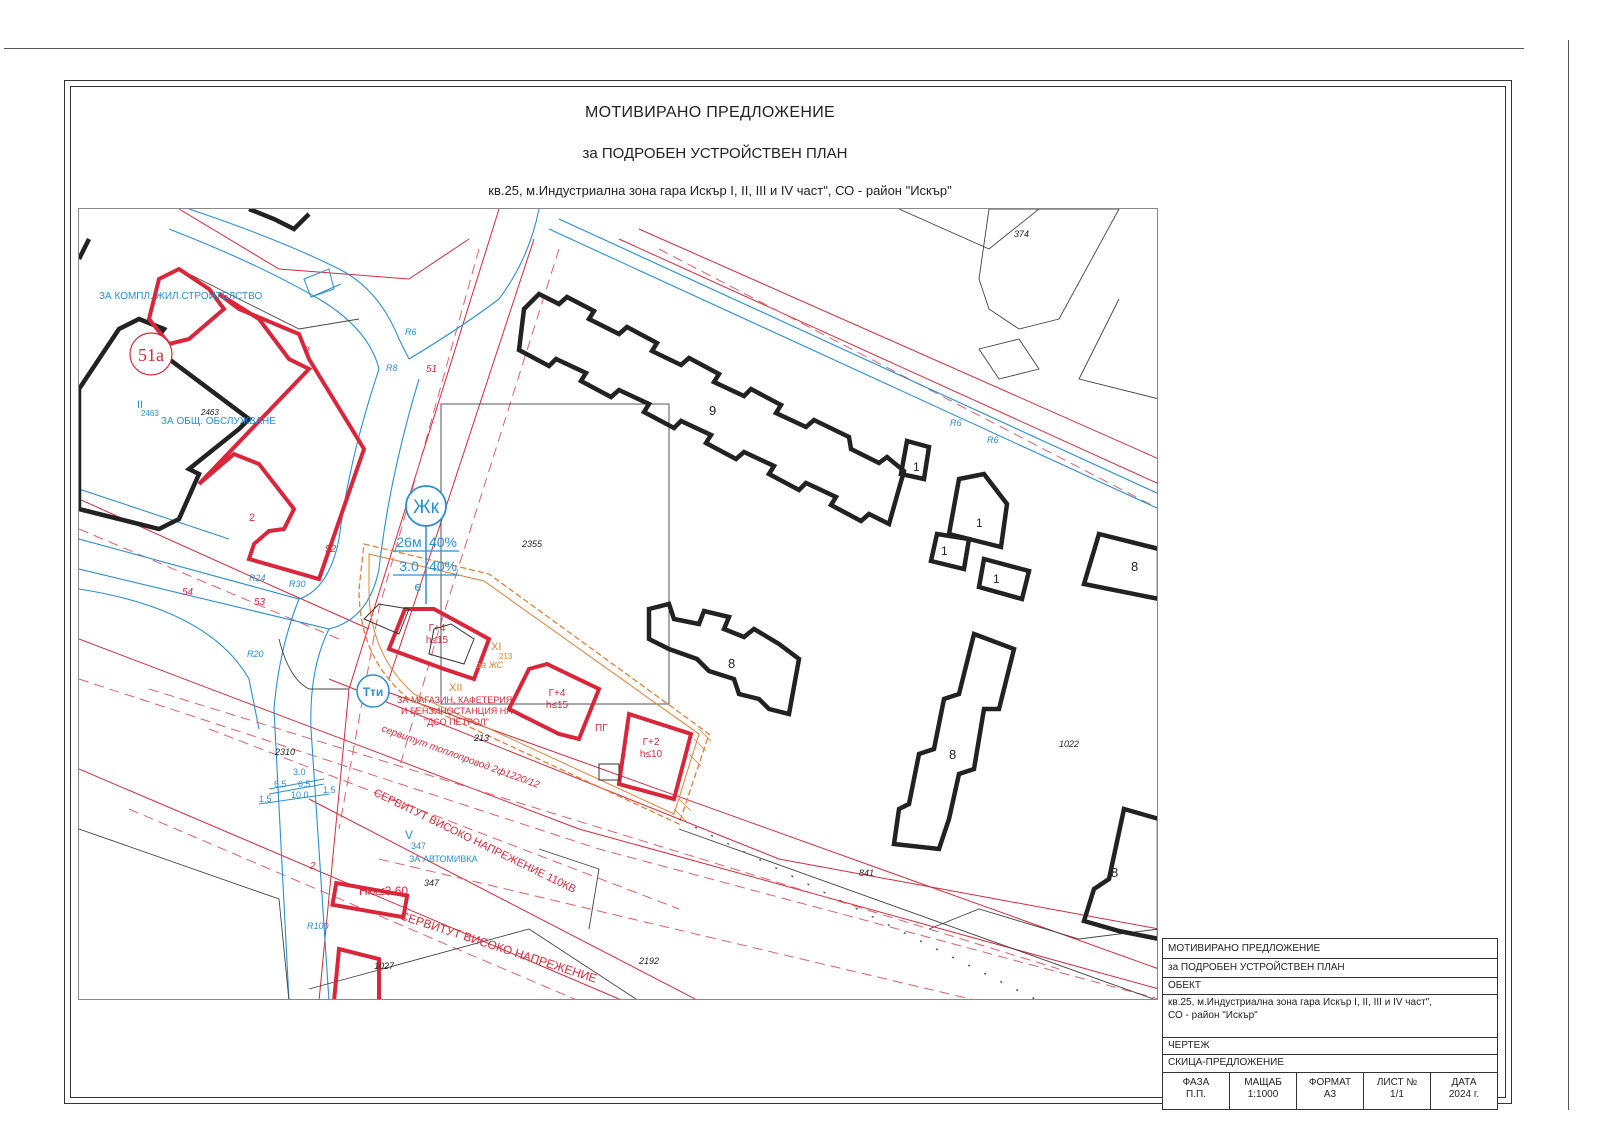 The image size is (1600, 1131). Describe the element at coordinates (764, 48) in the screenshot. I see `sheet-top-edge` at that location.